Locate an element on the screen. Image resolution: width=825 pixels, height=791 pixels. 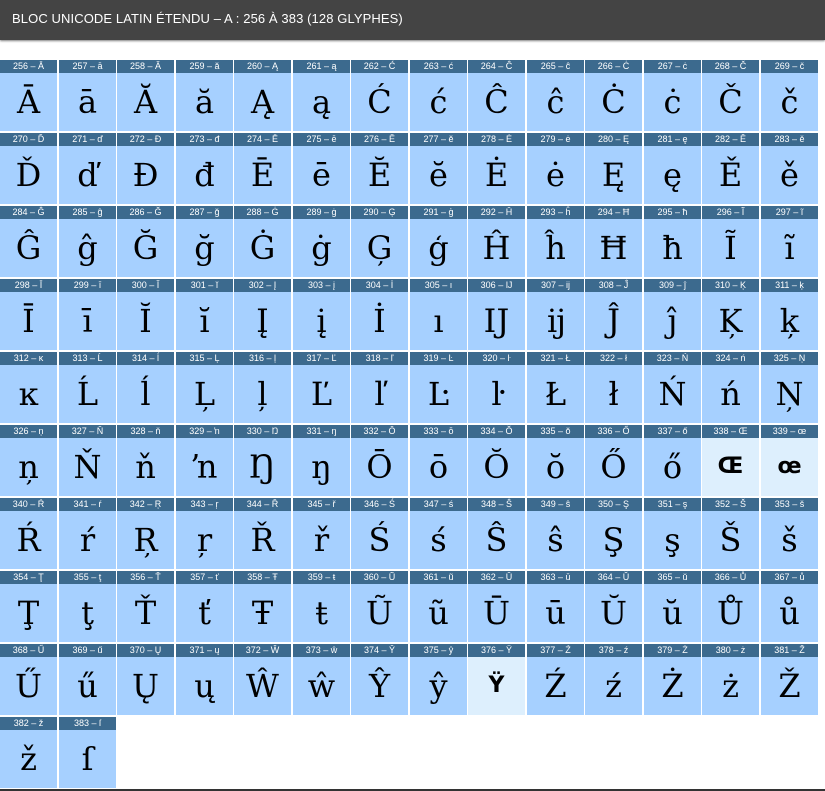
glyph-cell: 338 – Œ Œ is located at coordinates (730, 460).